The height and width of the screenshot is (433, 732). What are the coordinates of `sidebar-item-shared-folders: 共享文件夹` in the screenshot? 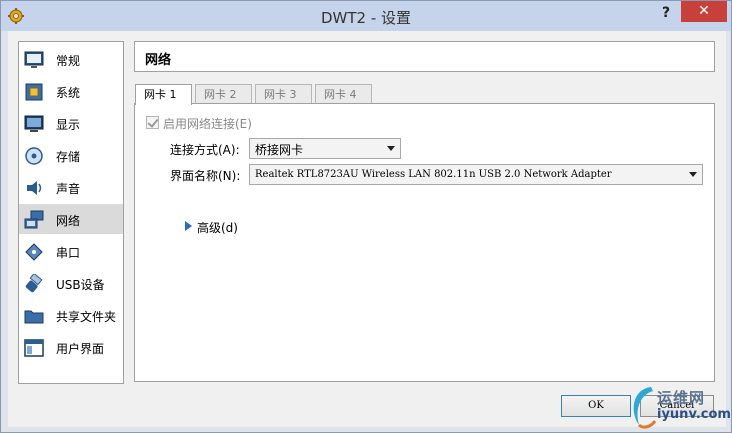 It's located at (71, 315).